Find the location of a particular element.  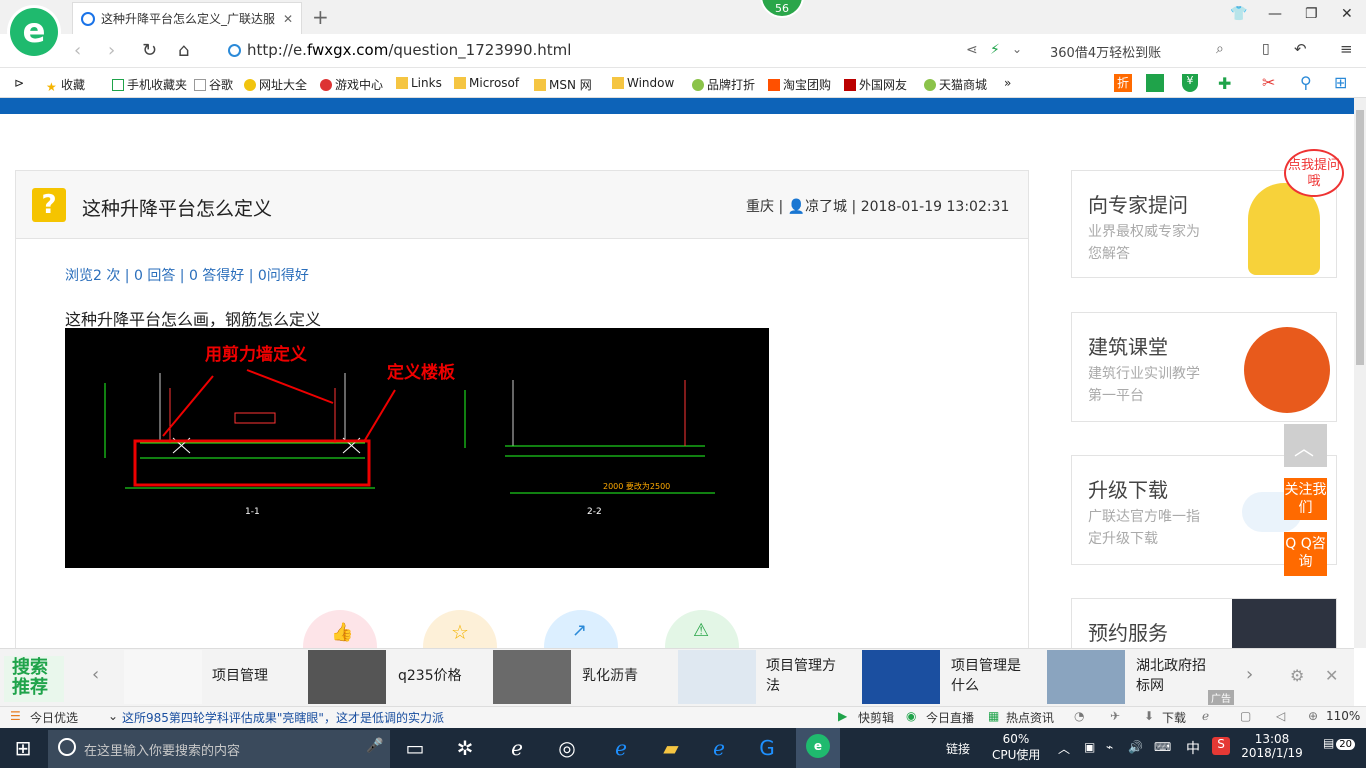

window-icon: ▢ is located at coordinates (1245, 716).